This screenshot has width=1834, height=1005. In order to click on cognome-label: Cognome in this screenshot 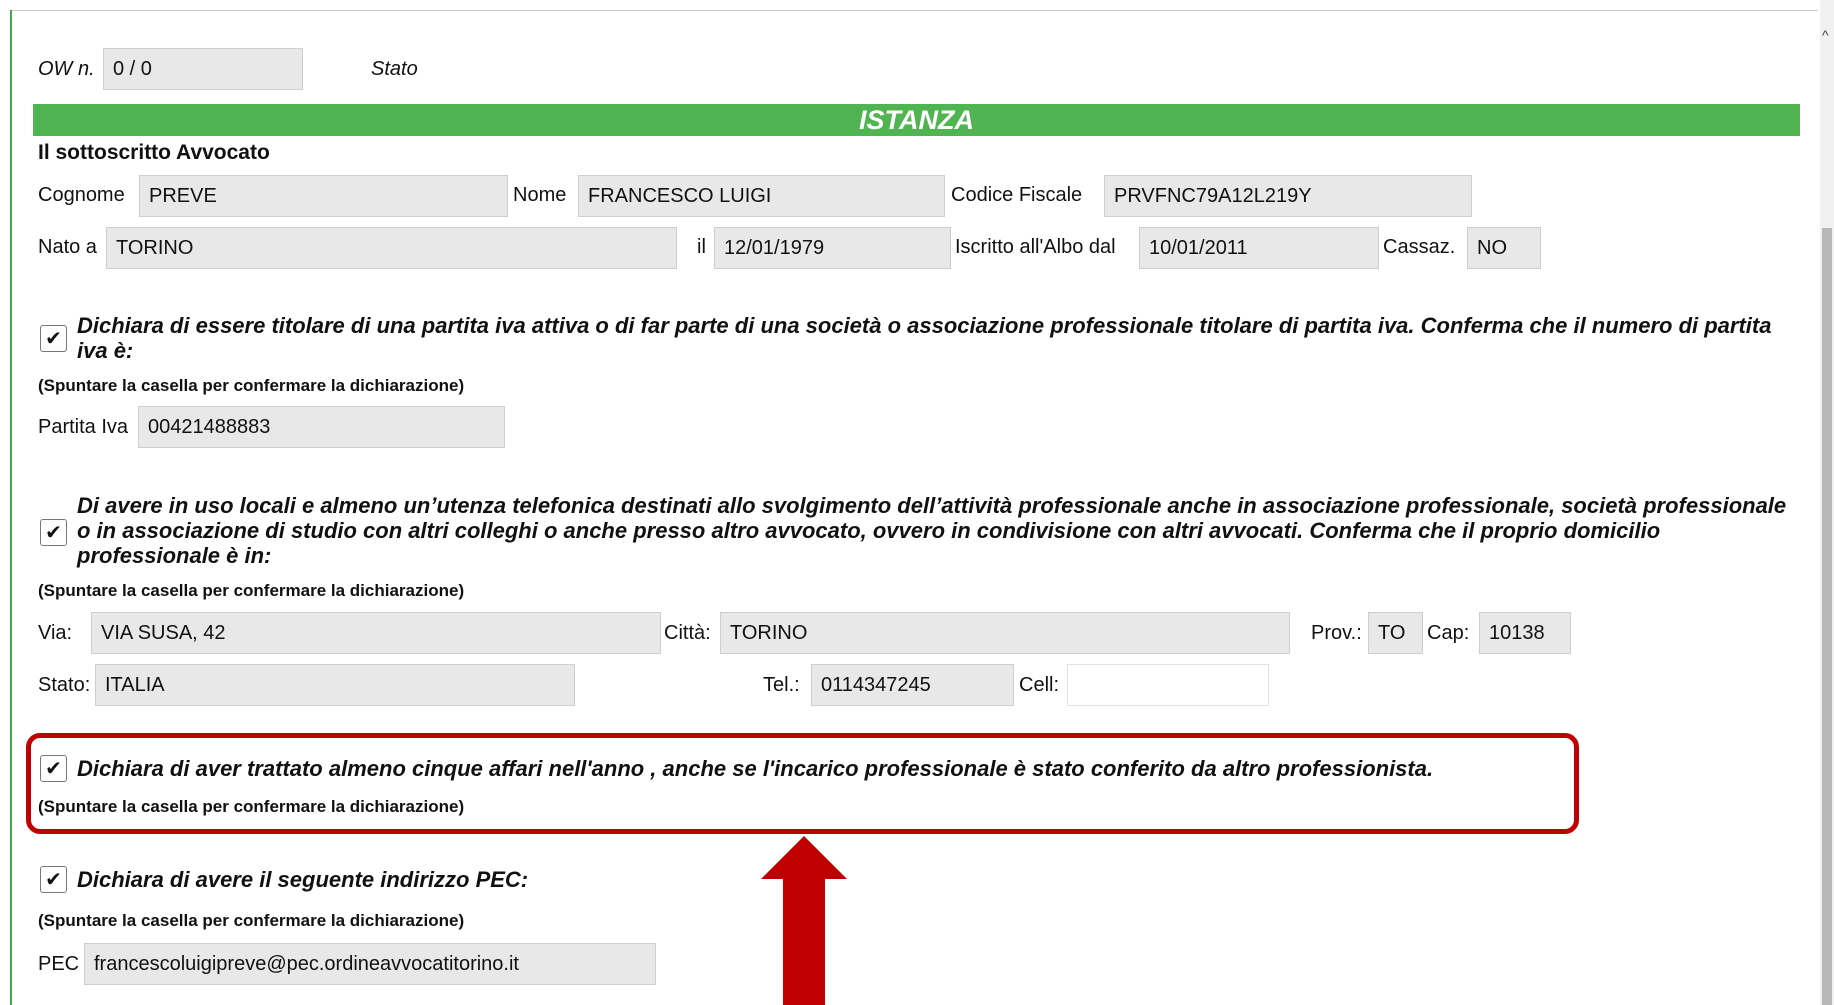, I will do `click(81, 195)`.